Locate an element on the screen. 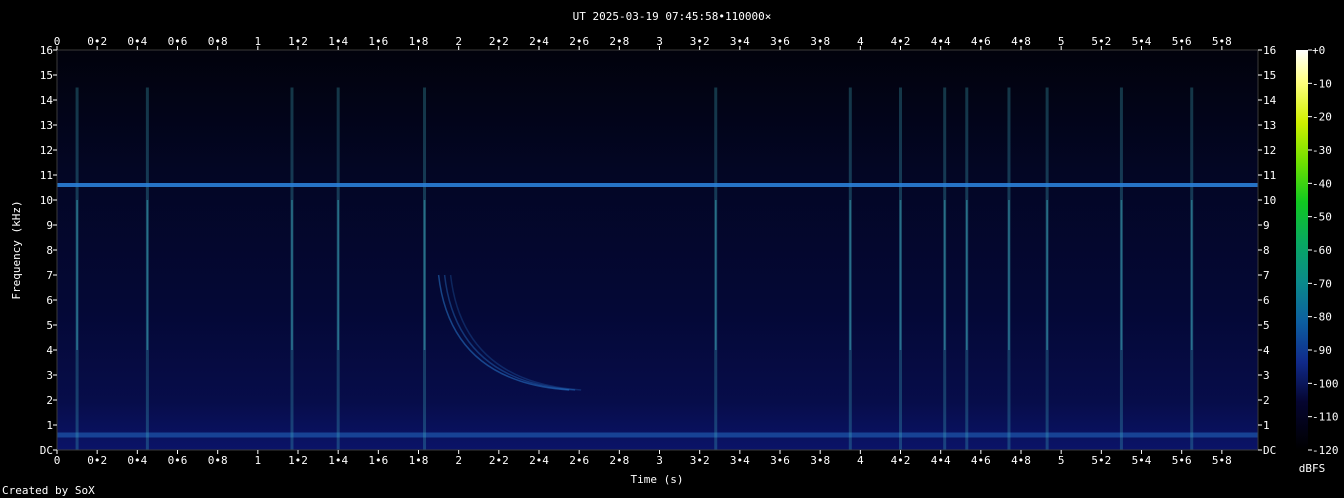 The width and height of the screenshot is (1344, 498). y-tick-label: 4 is located at coordinates (49, 350).